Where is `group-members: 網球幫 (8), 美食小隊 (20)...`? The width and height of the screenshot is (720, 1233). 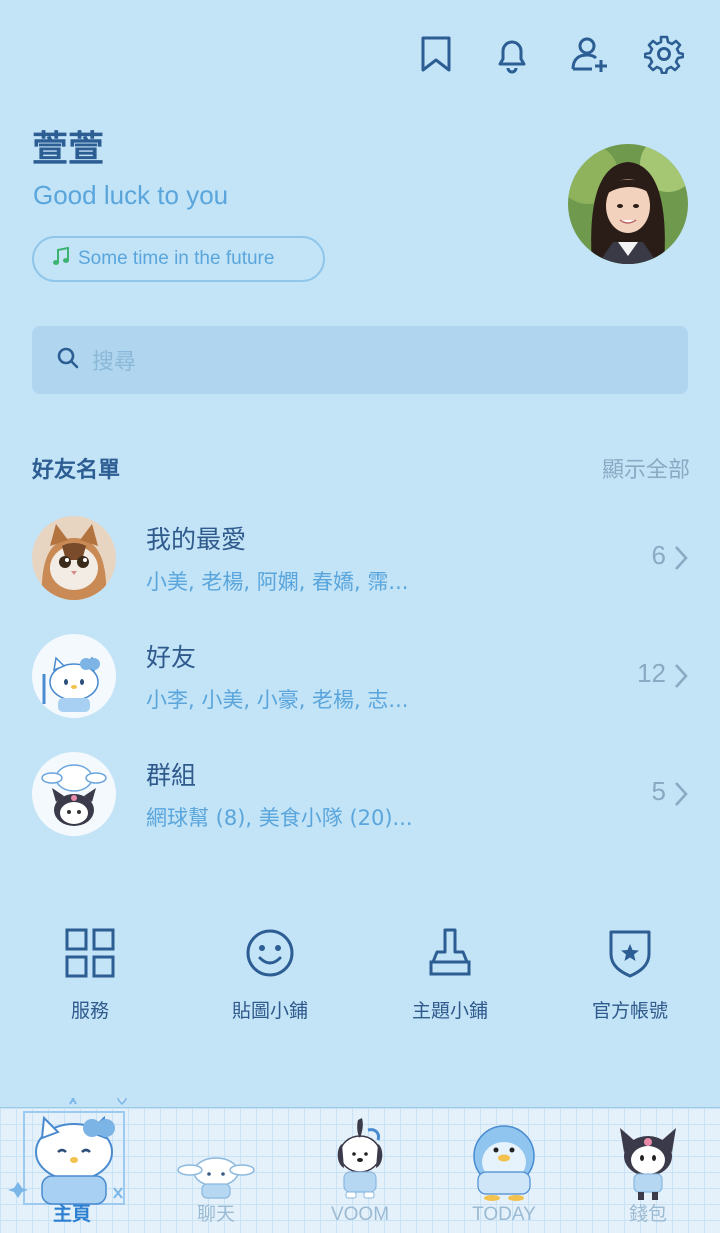 group-members: 網球幫 (8), 美食小隊 (20)... is located at coordinates (279, 818).